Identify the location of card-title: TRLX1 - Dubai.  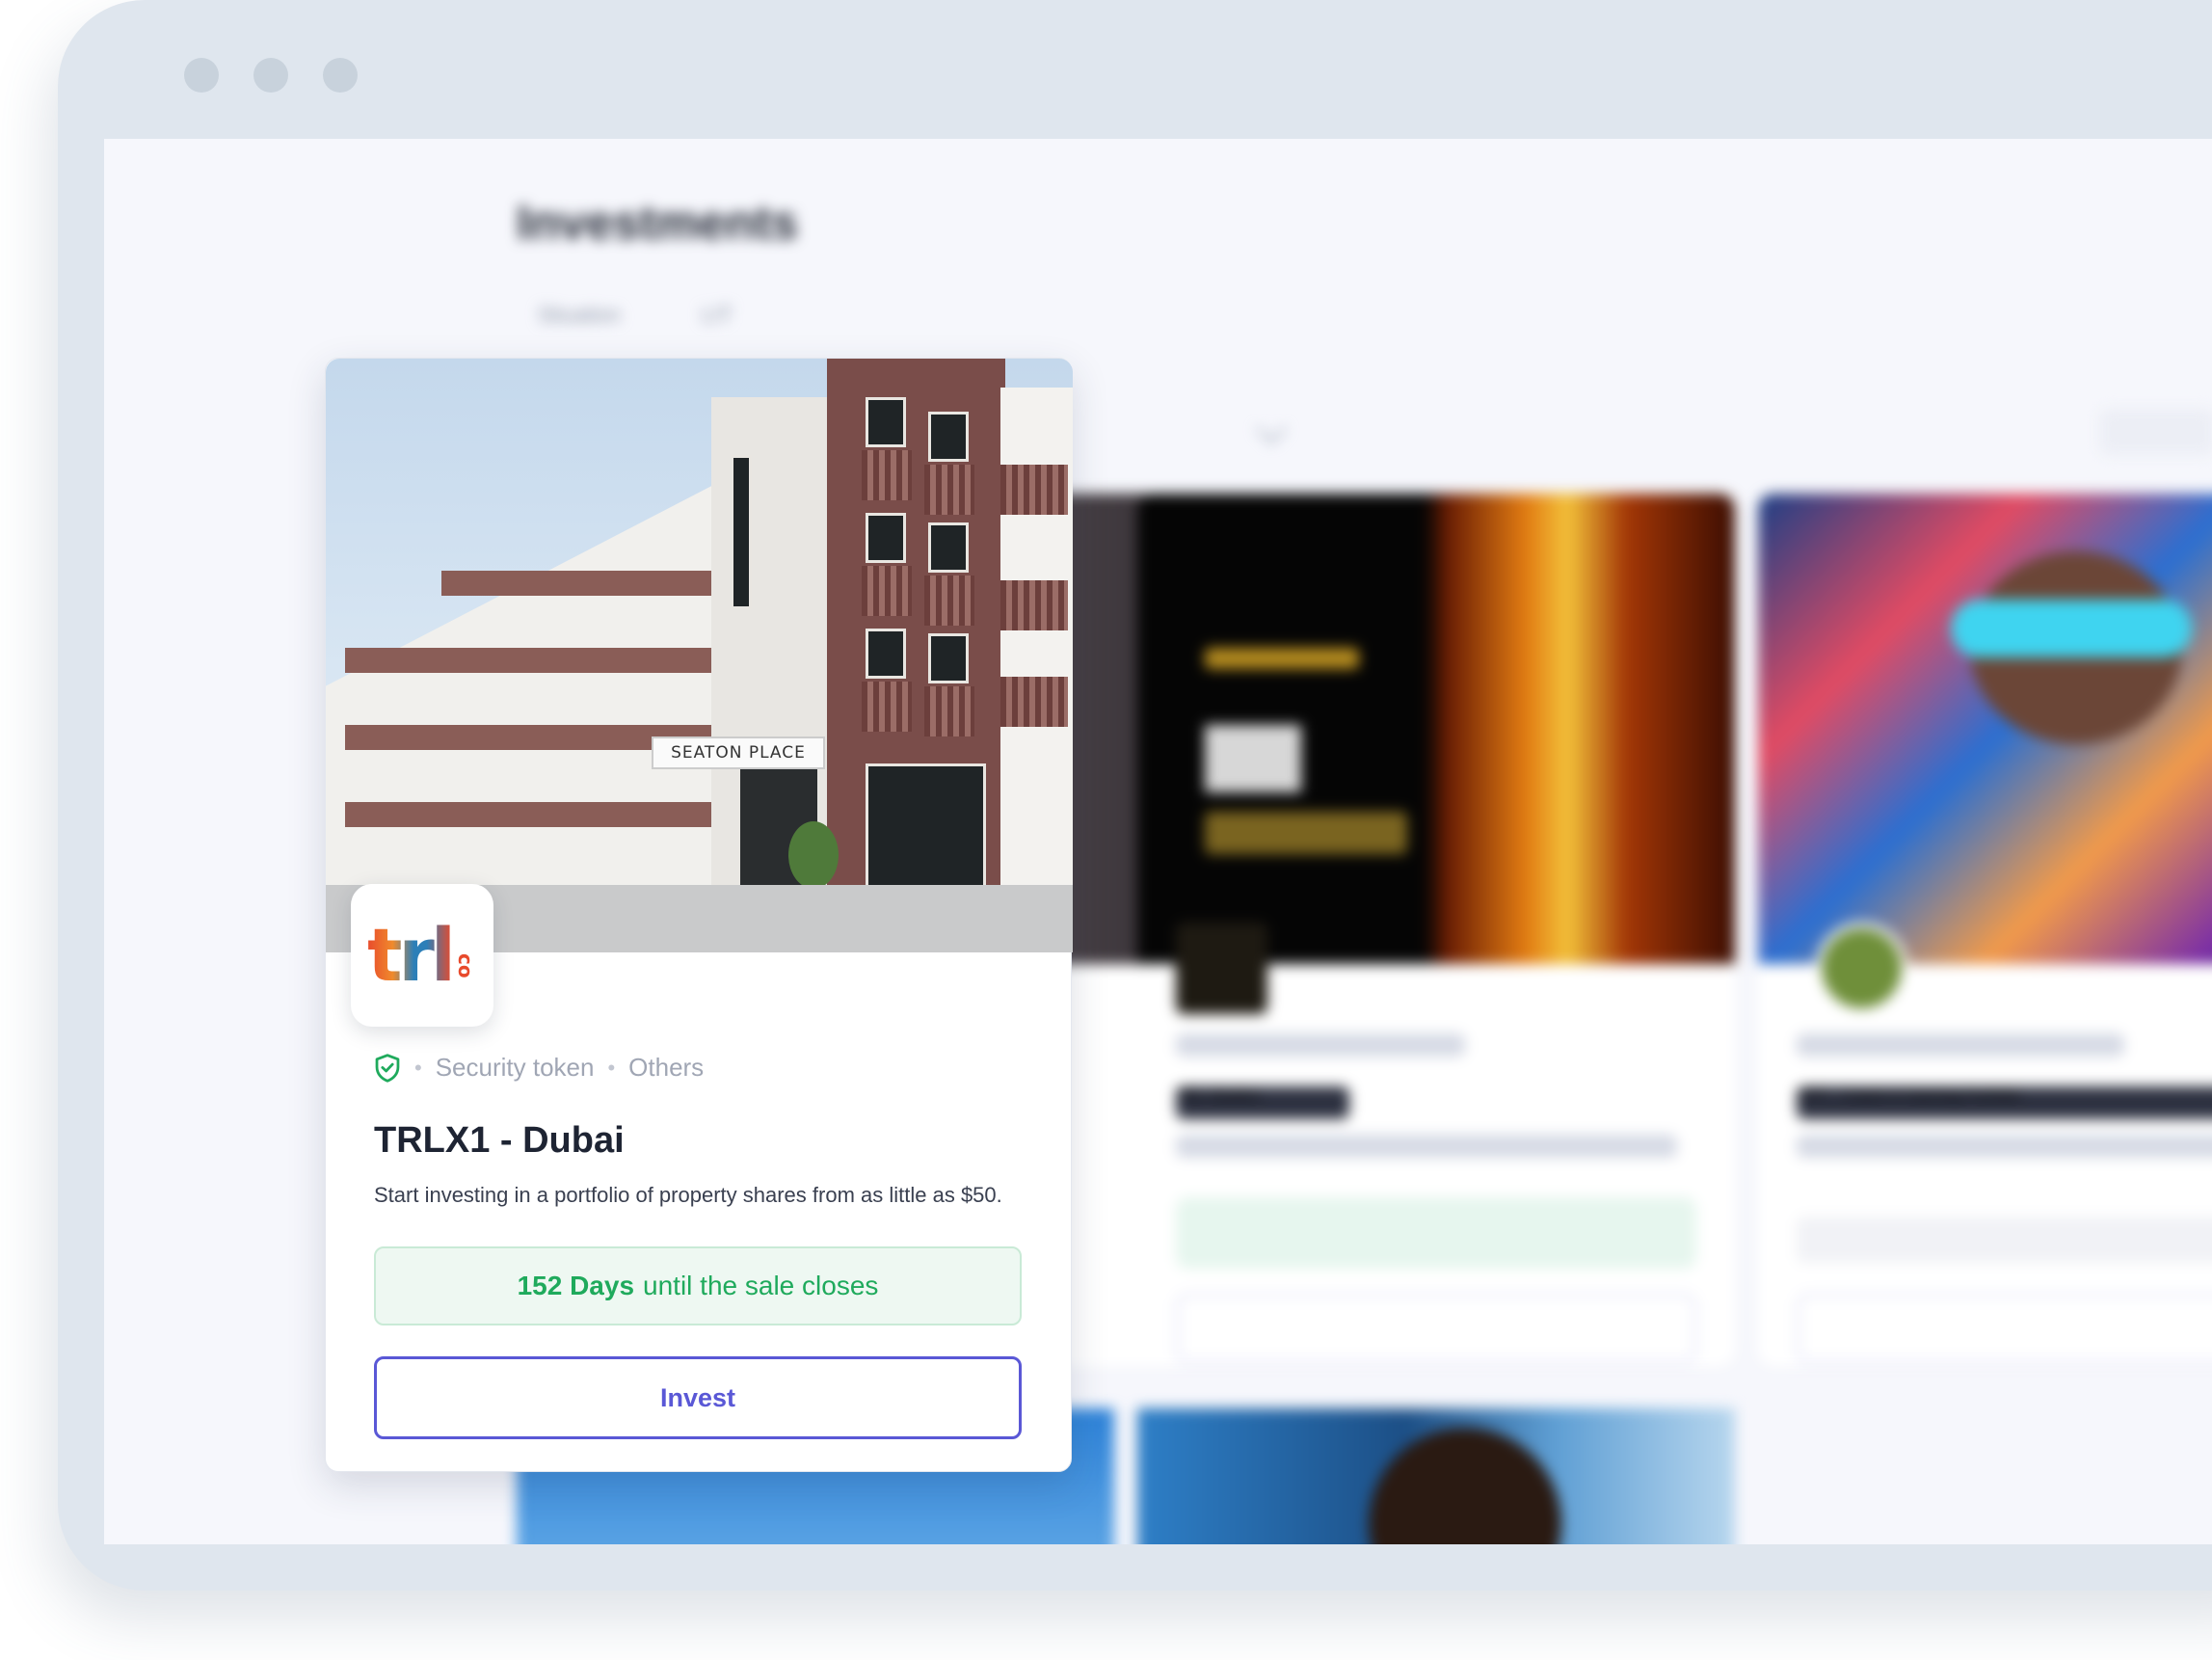
(499, 1140).